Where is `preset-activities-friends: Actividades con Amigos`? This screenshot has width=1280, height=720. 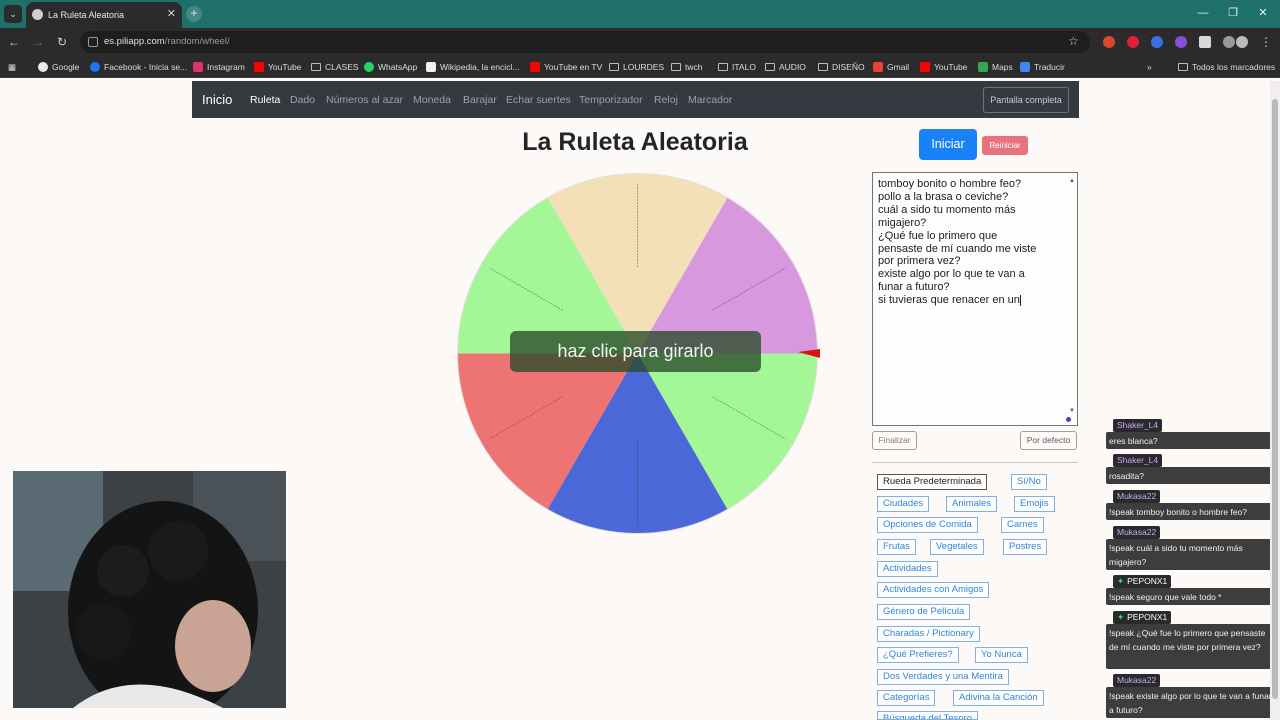
preset-activities-friends: Actividades con Amigos is located at coordinates (933, 590).